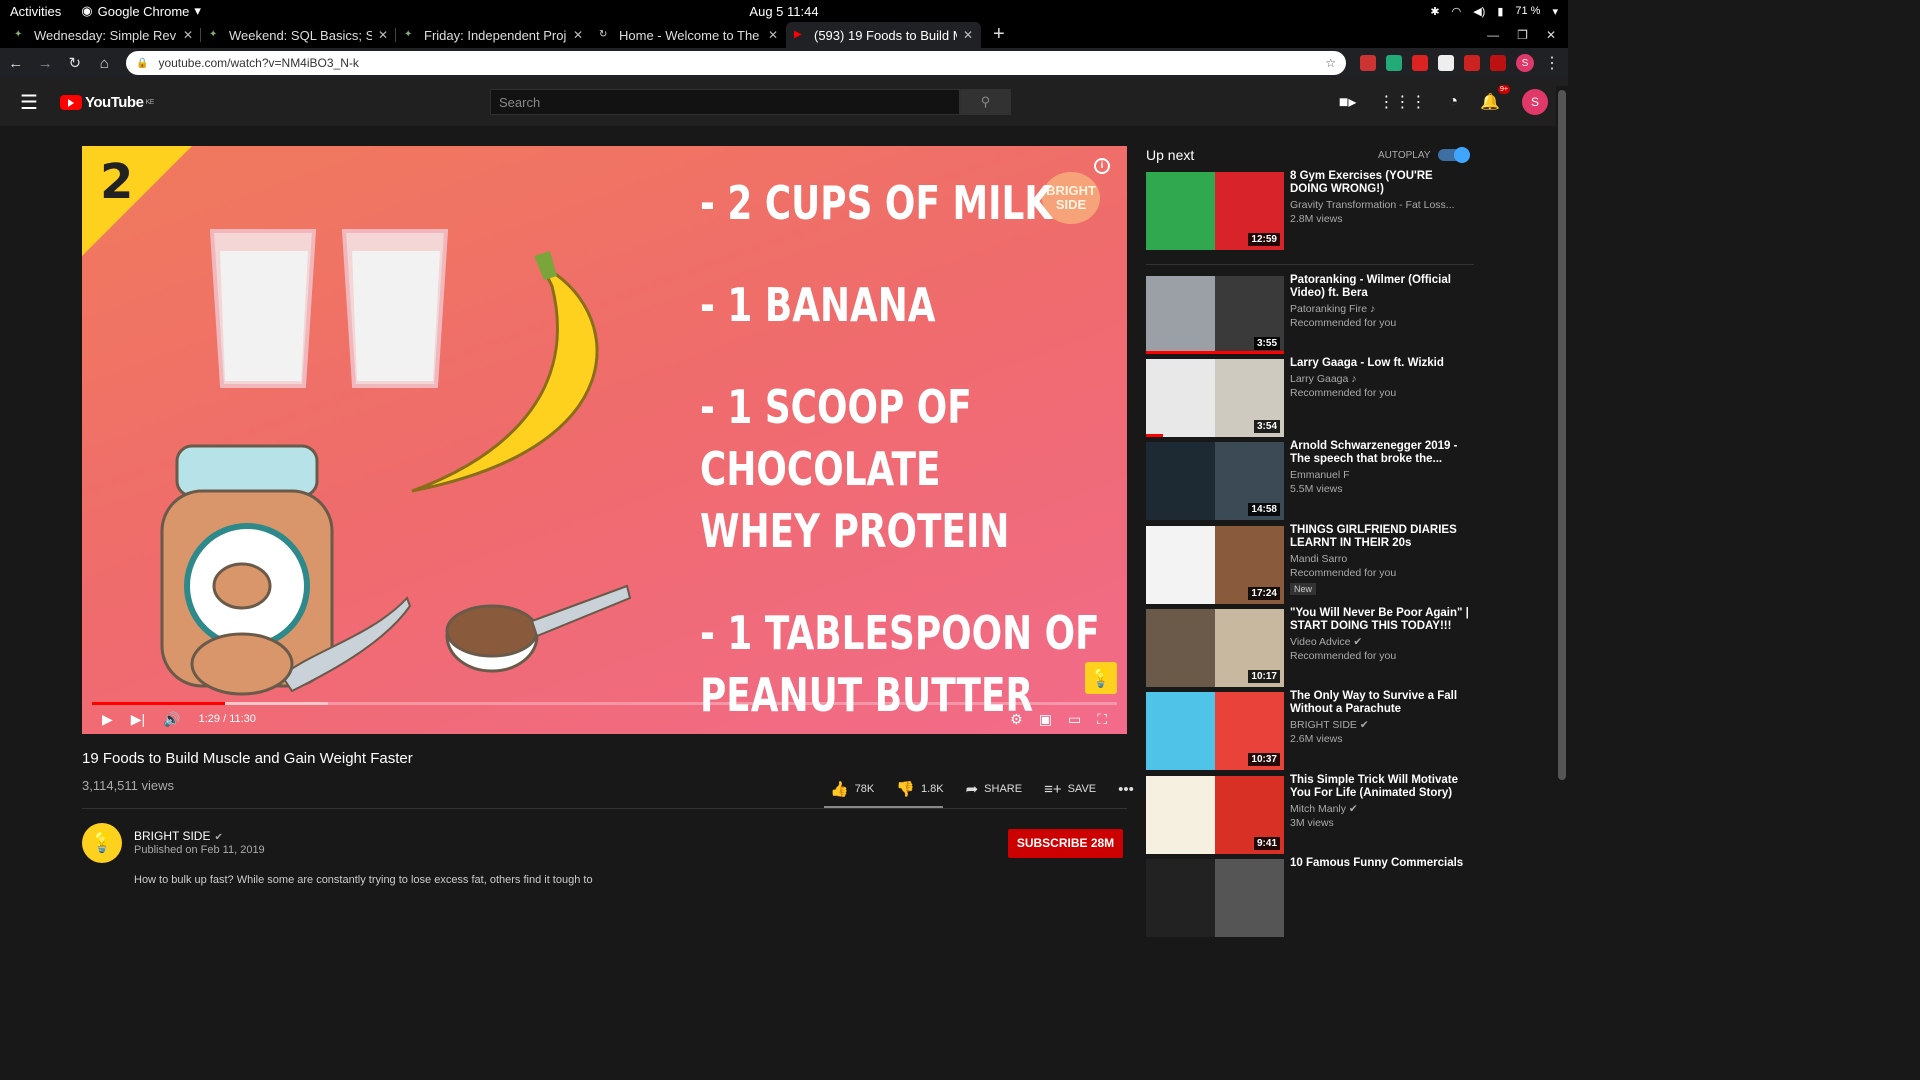 The image size is (1920, 1080). What do you see at coordinates (1016, 719) in the screenshot?
I see `settings-gear-icon: ⚙` at bounding box center [1016, 719].